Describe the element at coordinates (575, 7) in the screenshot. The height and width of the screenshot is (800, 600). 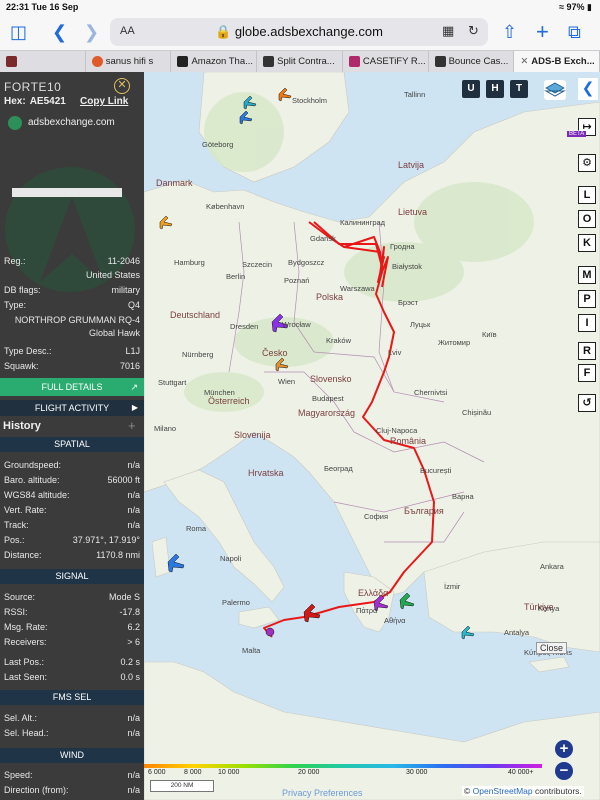
I see `battery-indicator: ≈ 97% ▮` at that location.